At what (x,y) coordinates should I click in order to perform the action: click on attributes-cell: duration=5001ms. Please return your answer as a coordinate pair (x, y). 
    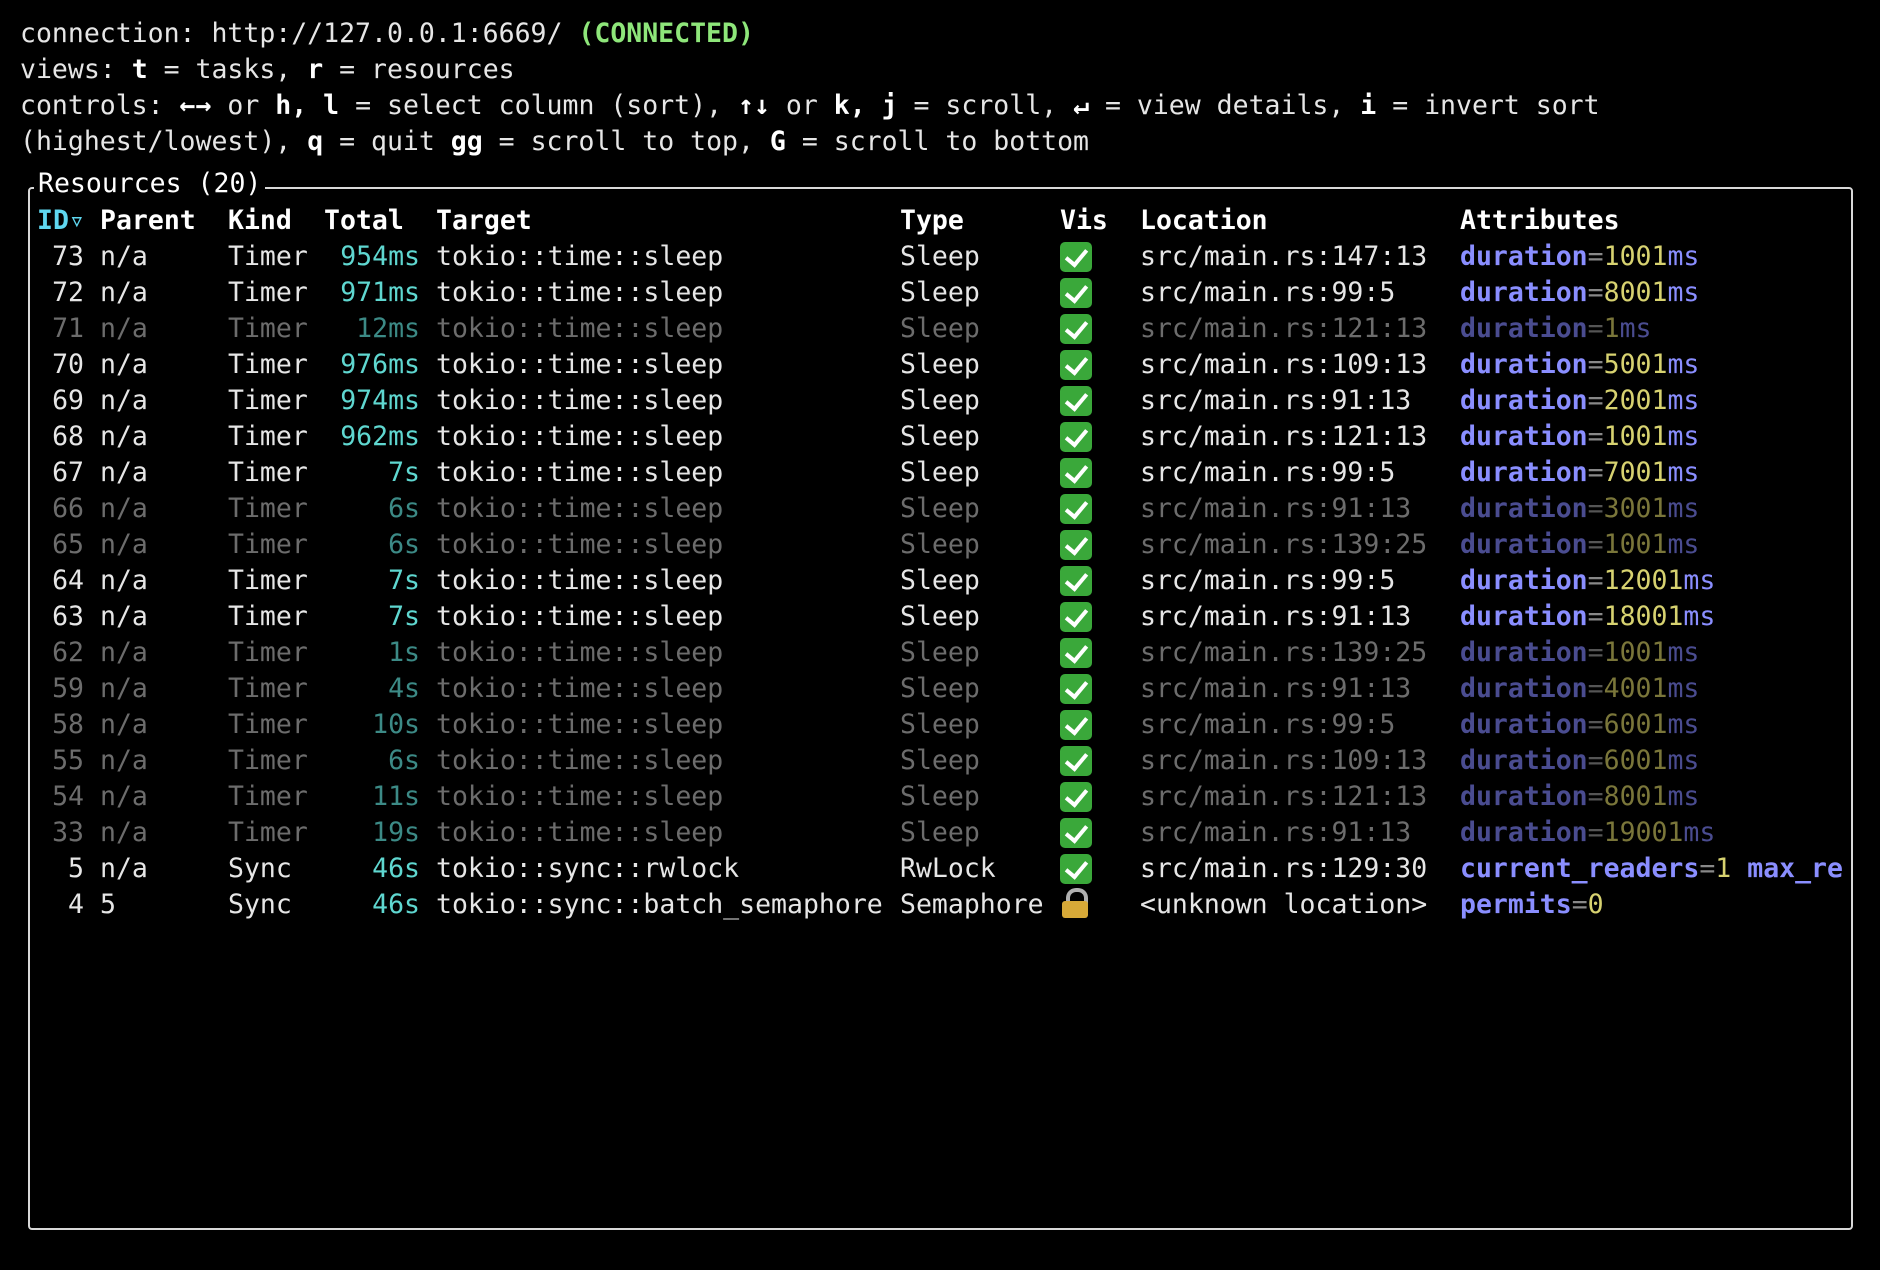
    Looking at the image, I should click on (1653, 365).